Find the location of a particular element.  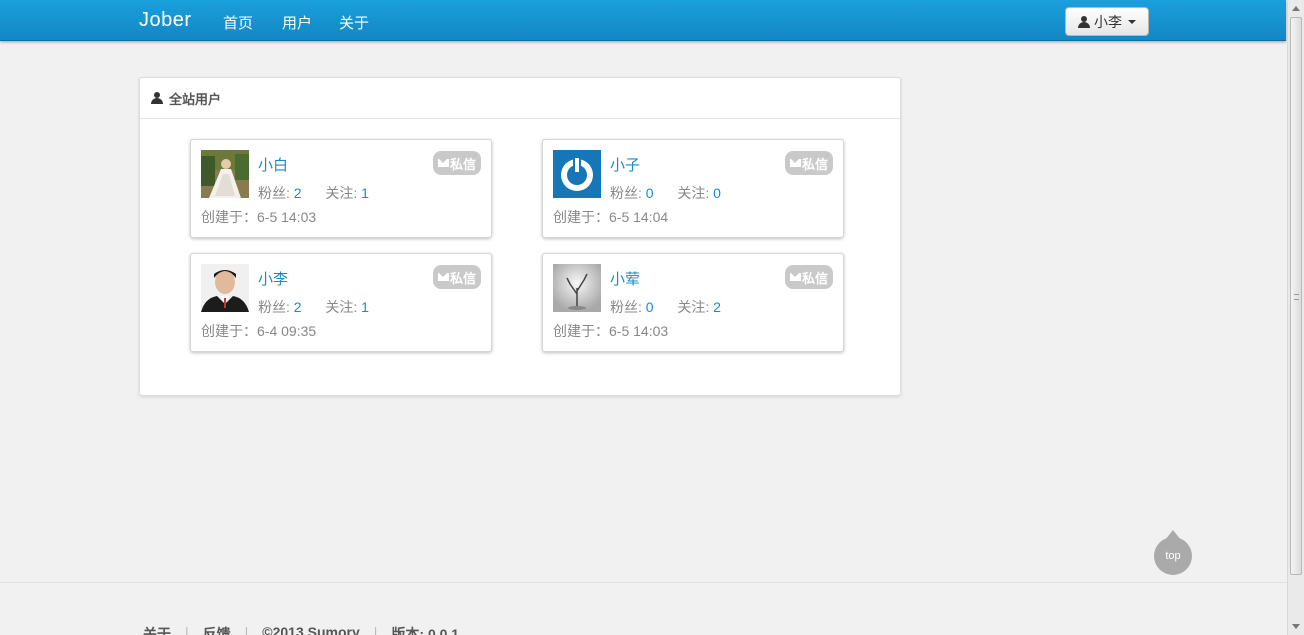

brand-logo: Jober is located at coordinates (165, 20).